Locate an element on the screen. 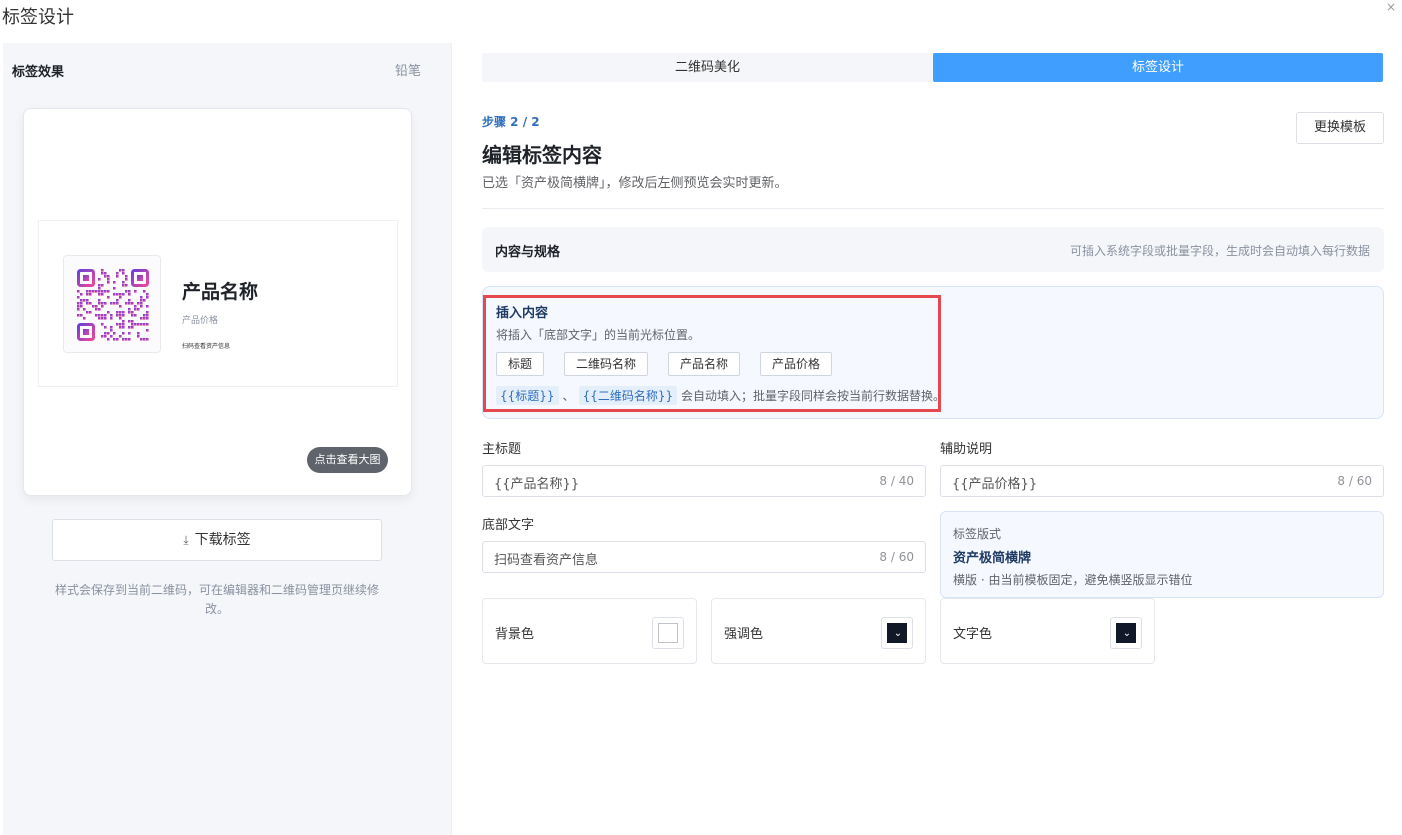 This screenshot has height=835, width=1402. label-footer: 扫码查看资产信息 is located at coordinates (206, 346).